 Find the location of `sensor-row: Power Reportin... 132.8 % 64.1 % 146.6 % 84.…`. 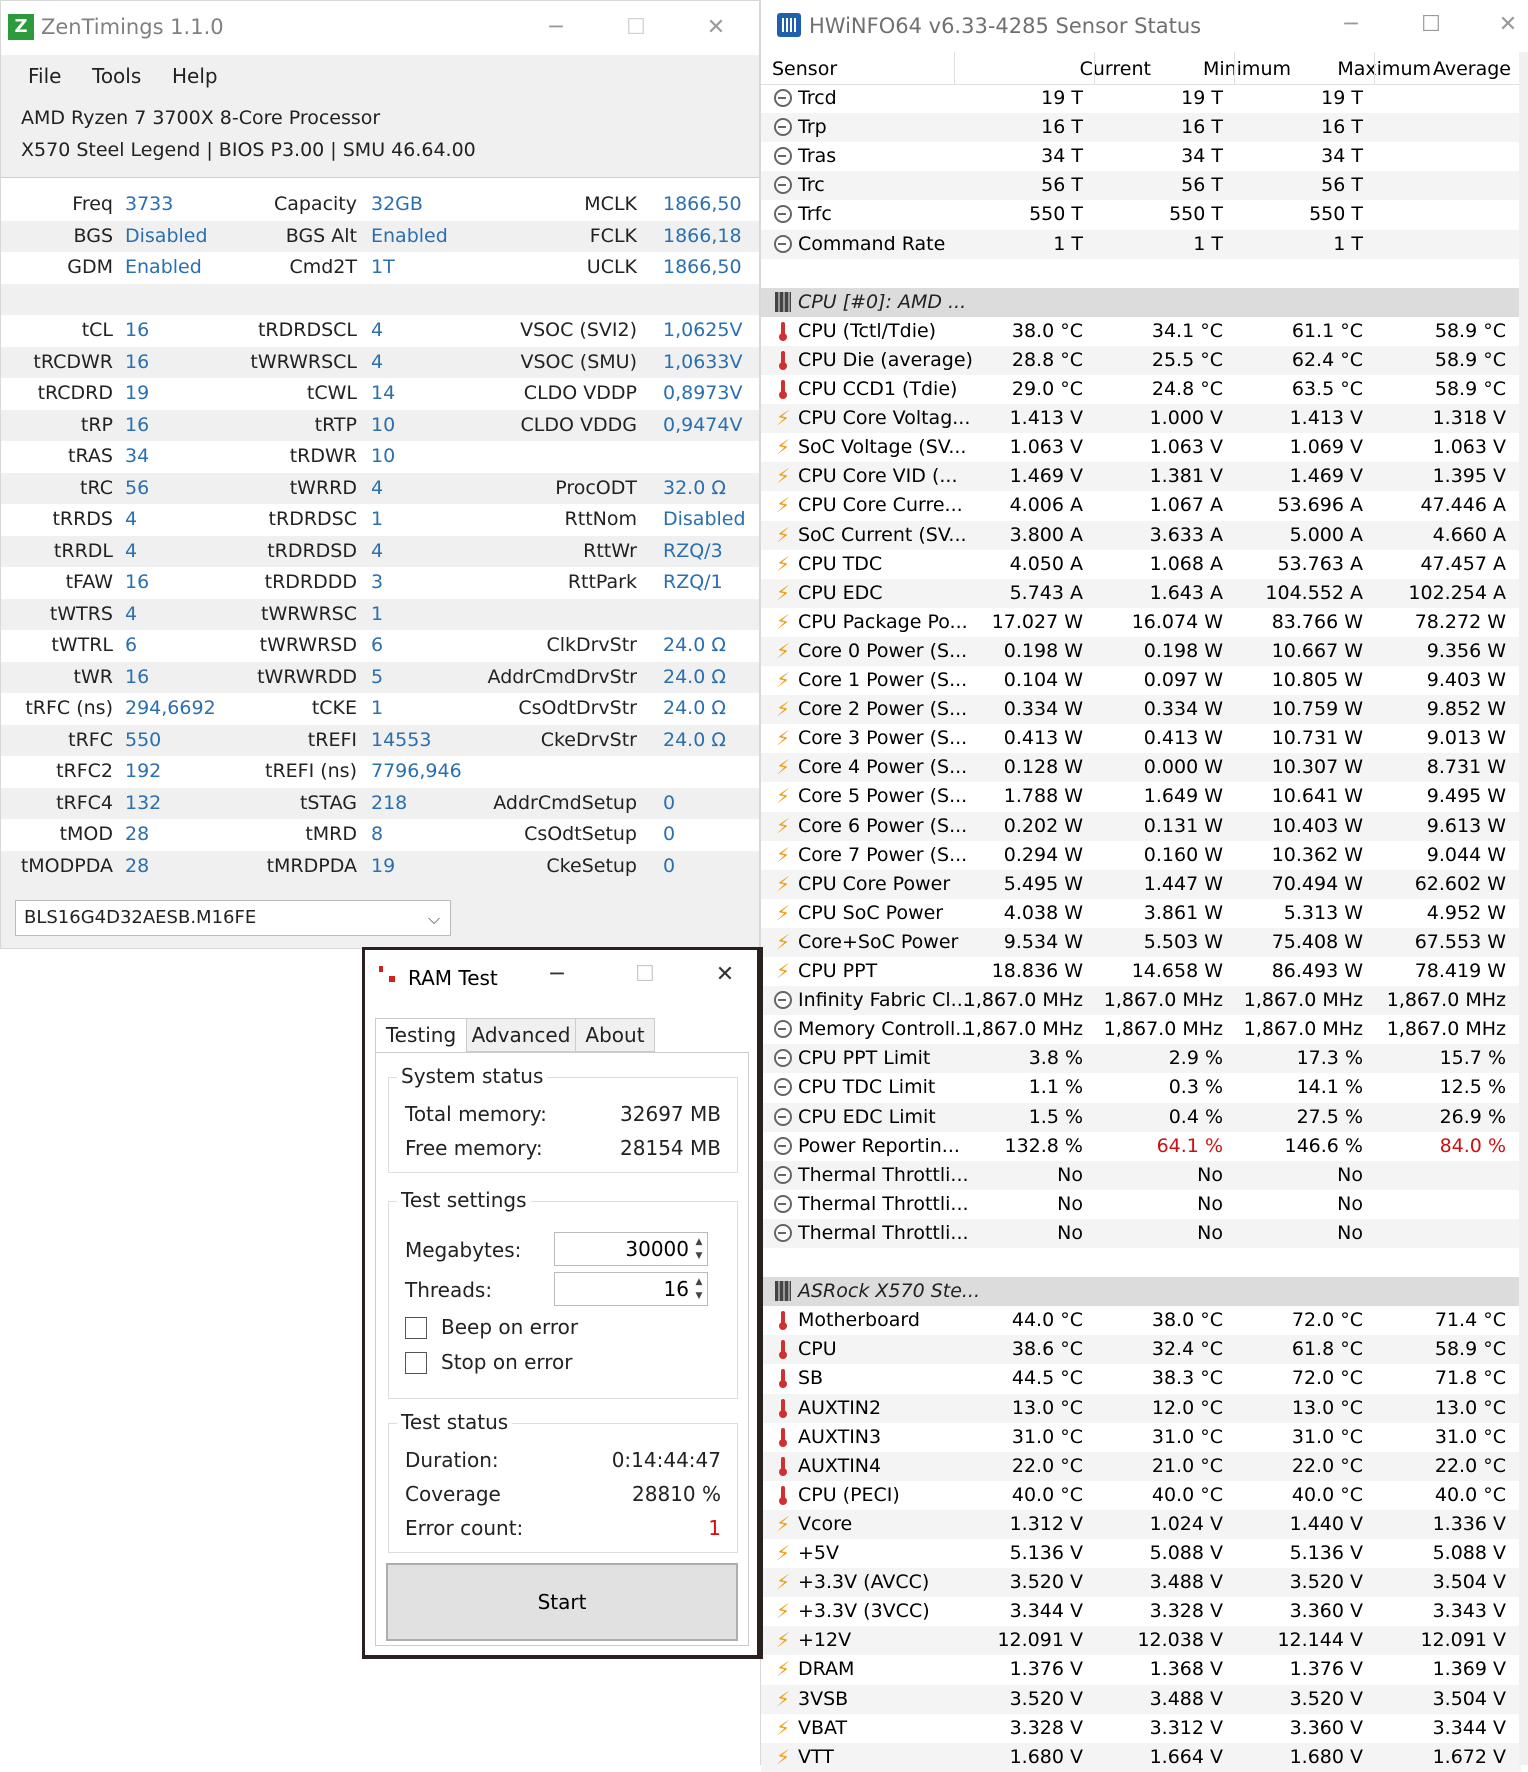

sensor-row: Power Reportin... 132.8 % 64.1 % 146.6 % 84.… is located at coordinates (1141, 1146).